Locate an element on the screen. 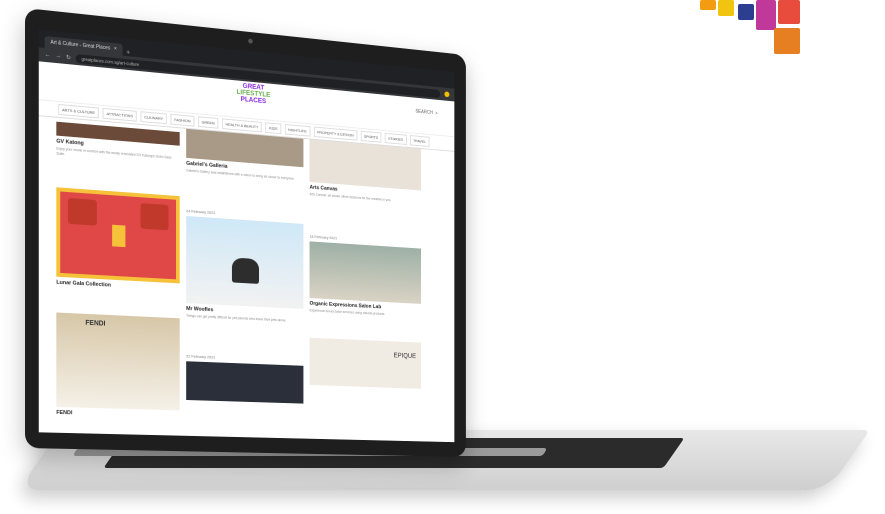 The height and width of the screenshot is (514, 885). cube-red is located at coordinates (789, 12).